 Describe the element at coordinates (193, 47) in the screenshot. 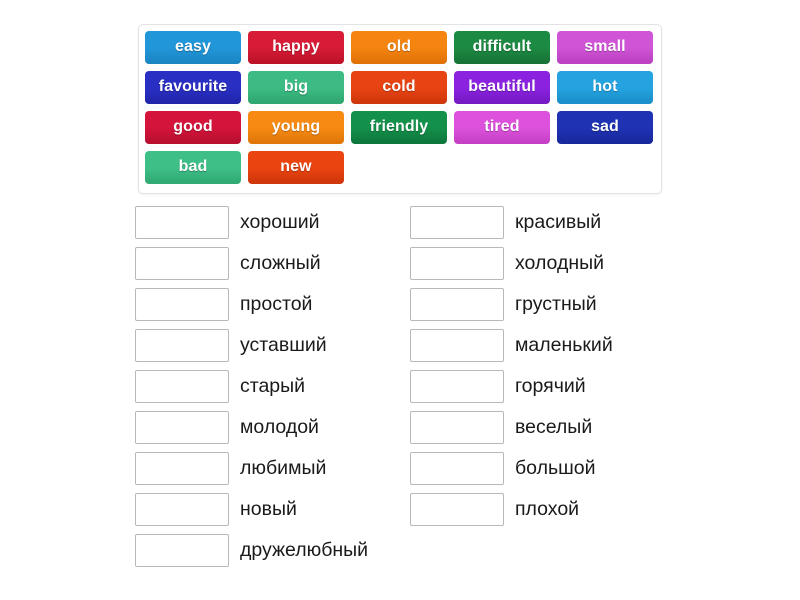

I see `word-tile: easy` at that location.